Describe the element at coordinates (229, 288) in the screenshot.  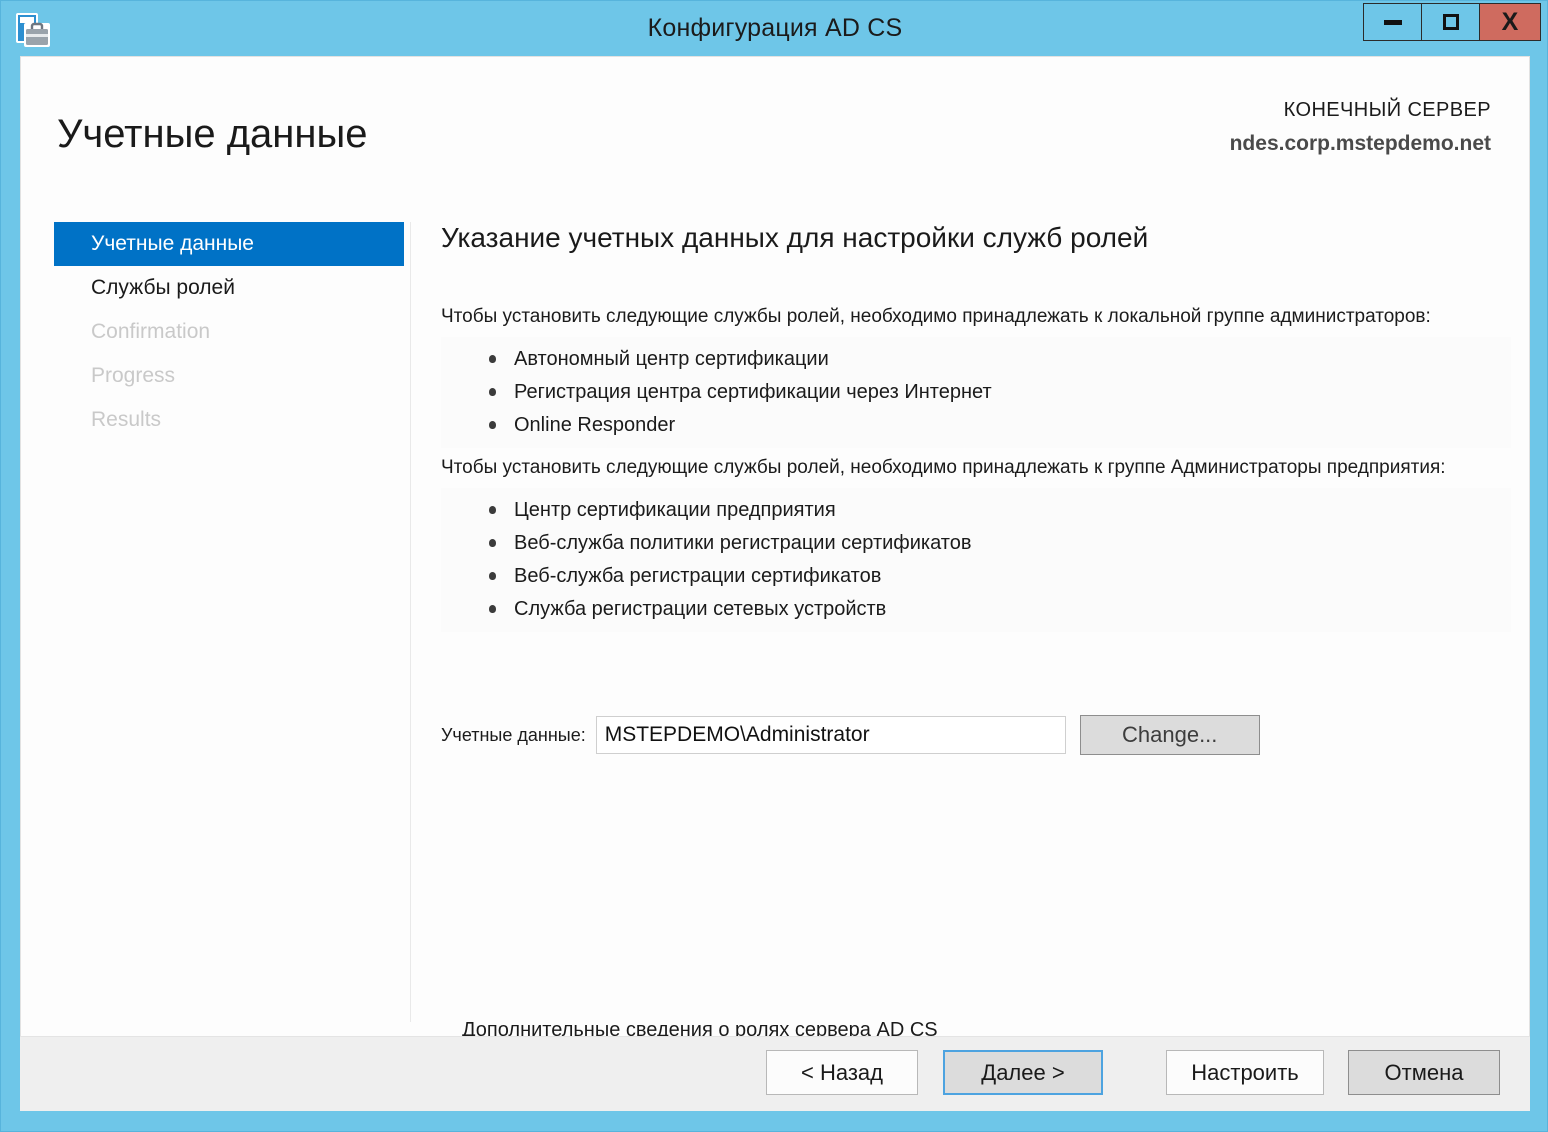
I see `sidebar-item-role-services: Службы ролей` at that location.